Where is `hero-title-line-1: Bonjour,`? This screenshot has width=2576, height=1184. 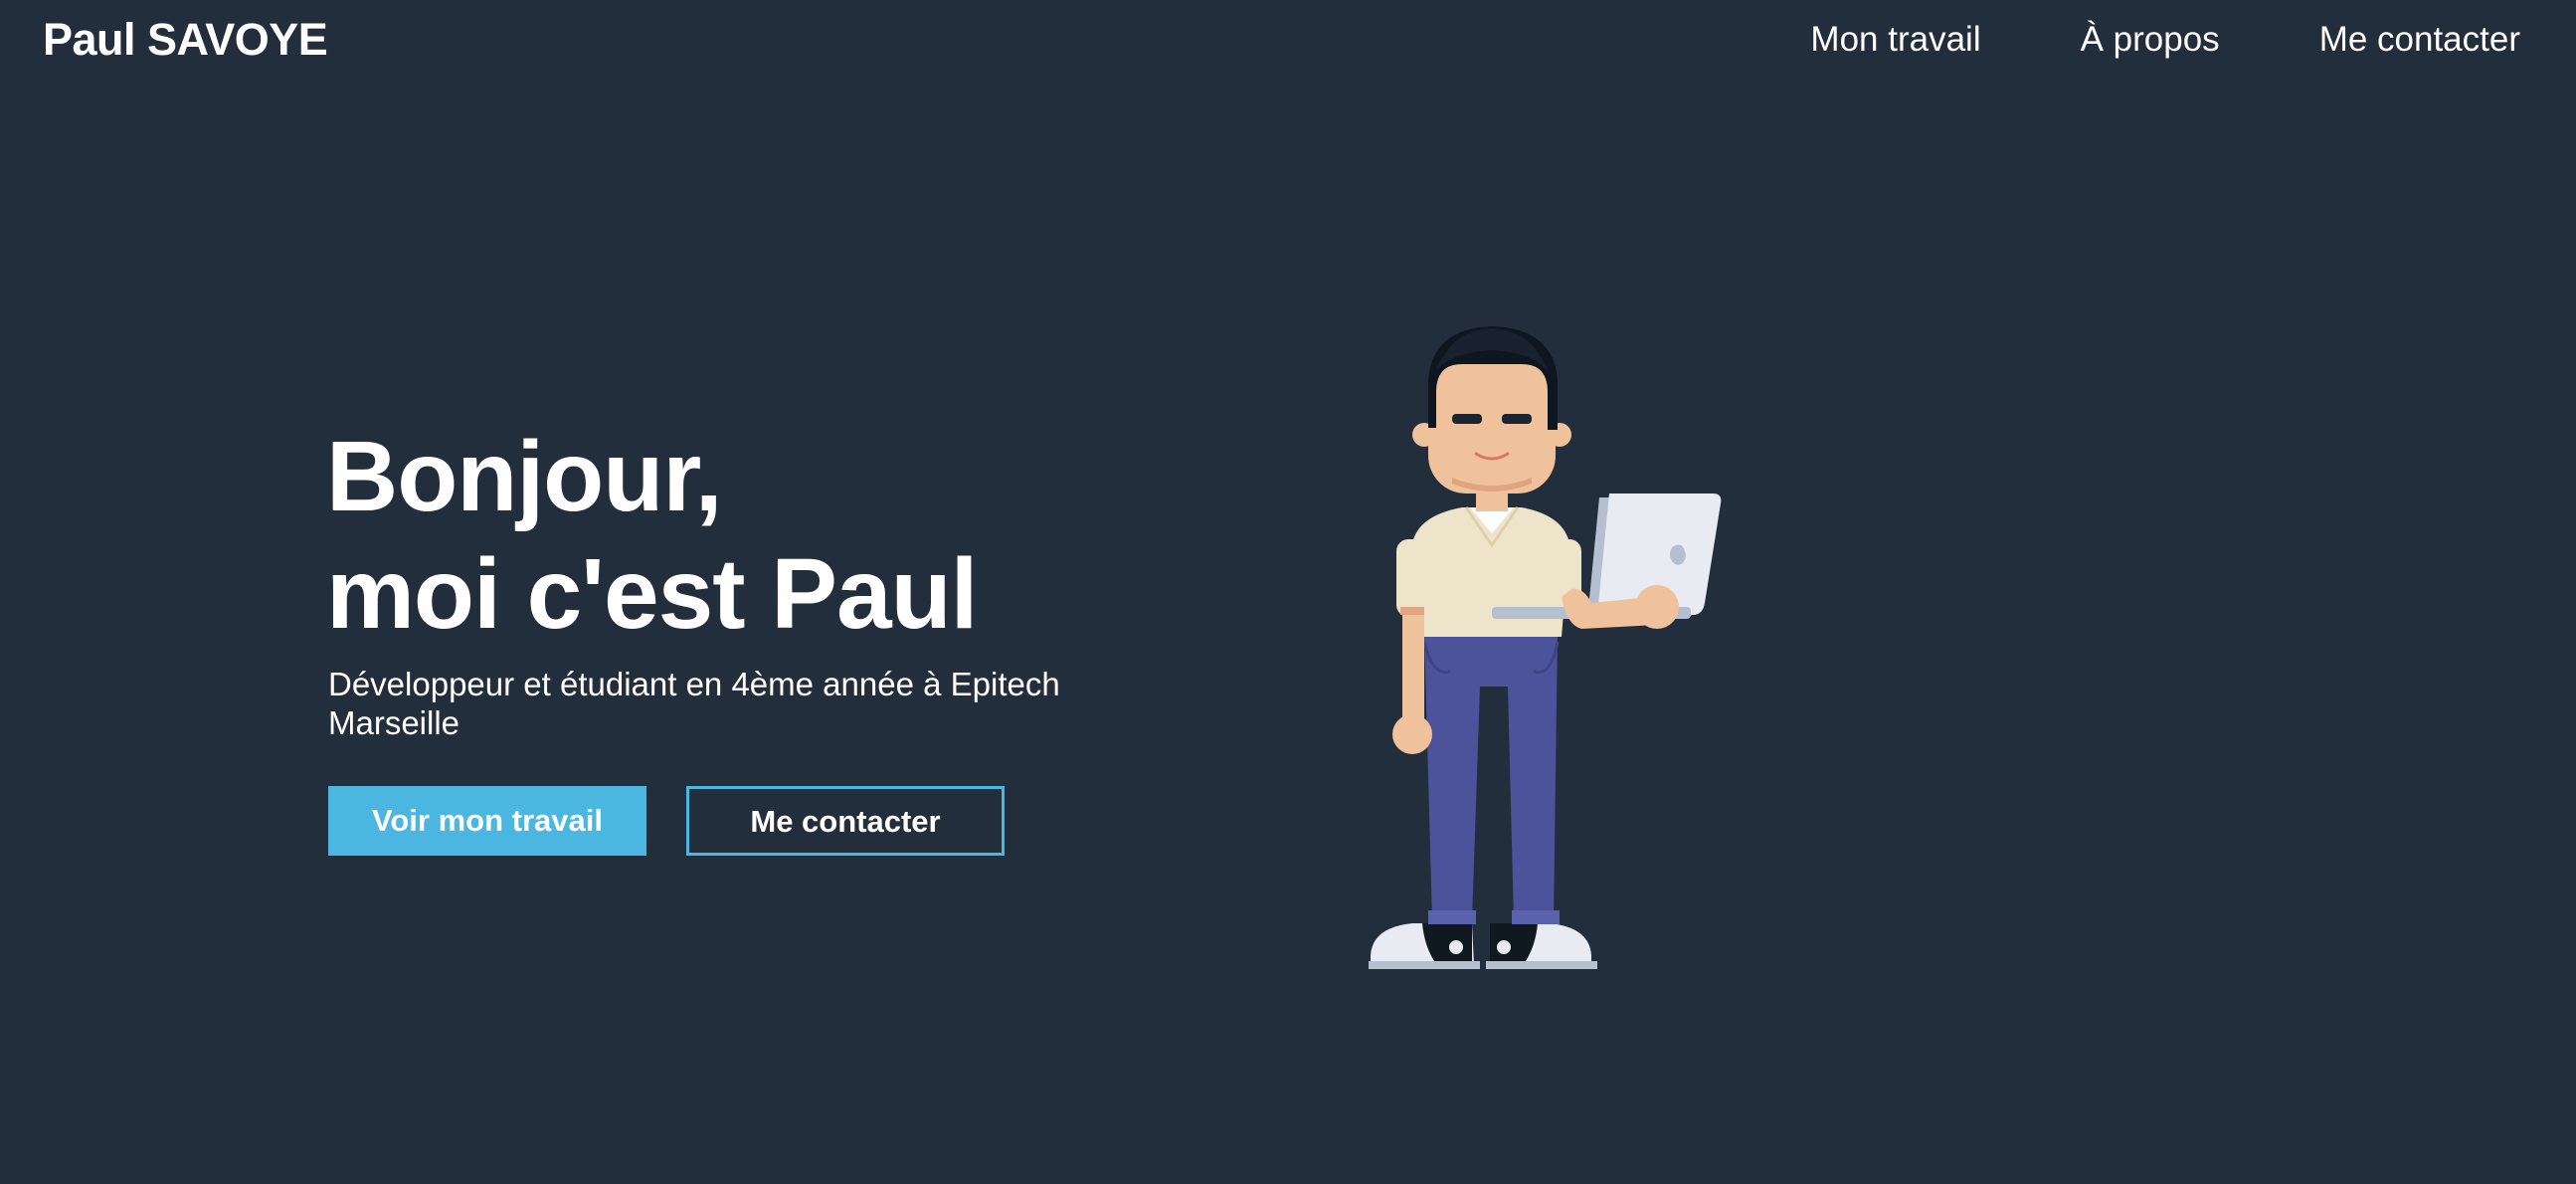 hero-title-line-1: Bonjour, is located at coordinates (524, 476).